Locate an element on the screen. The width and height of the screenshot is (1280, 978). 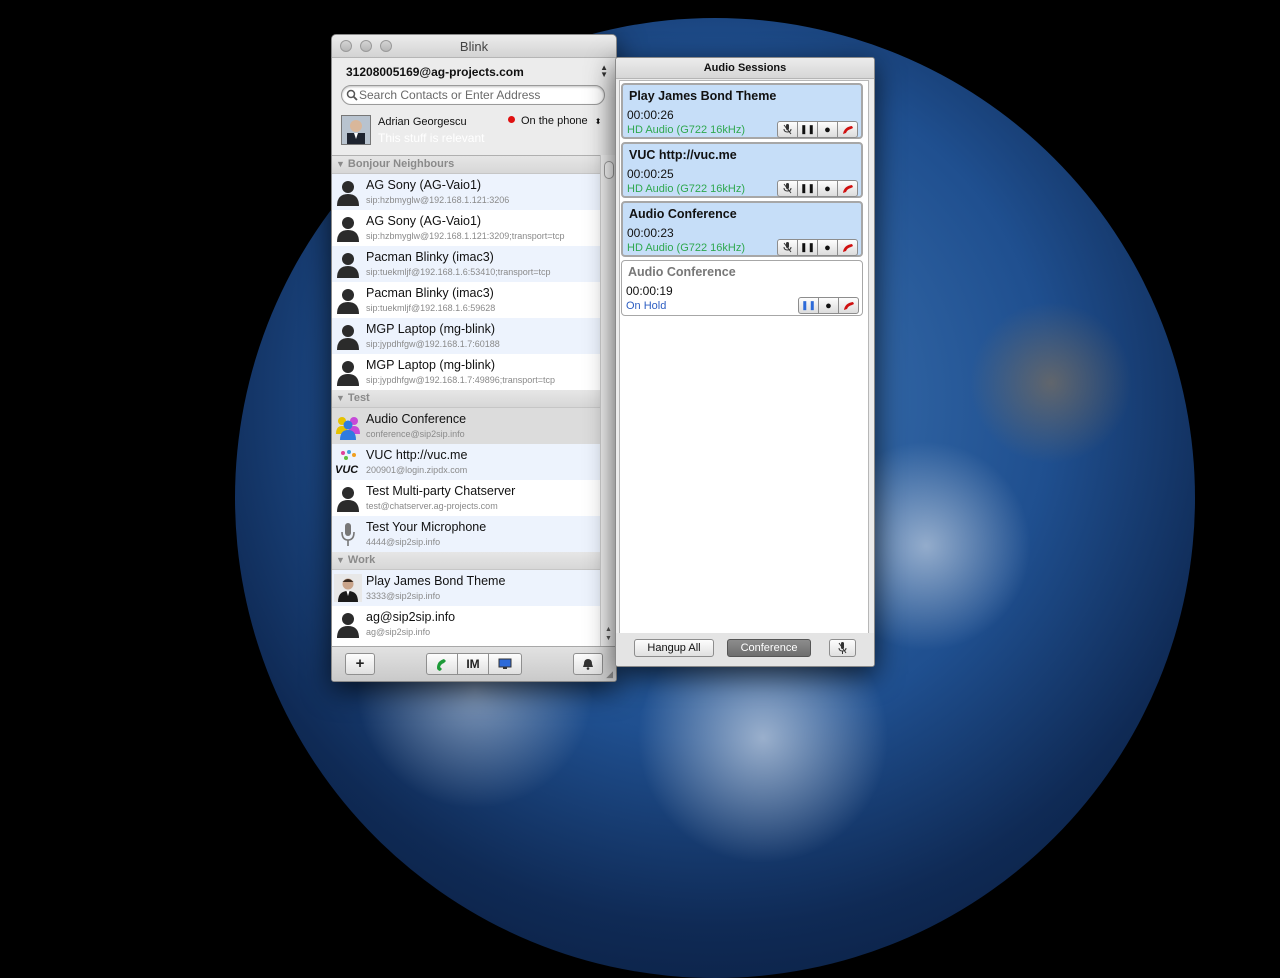
resume-button: ❚❚ is located at coordinates (808, 305).